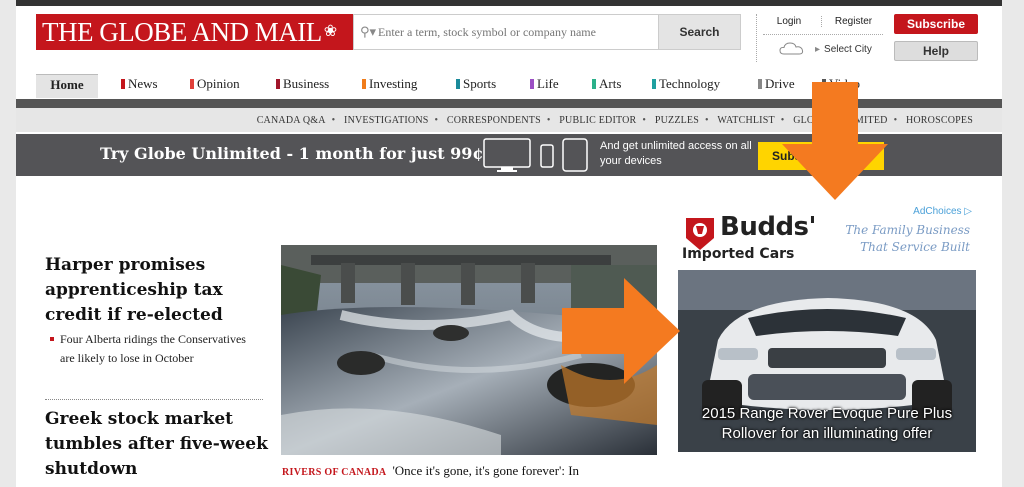  I want to click on nav-label: Home, so click(67, 84).